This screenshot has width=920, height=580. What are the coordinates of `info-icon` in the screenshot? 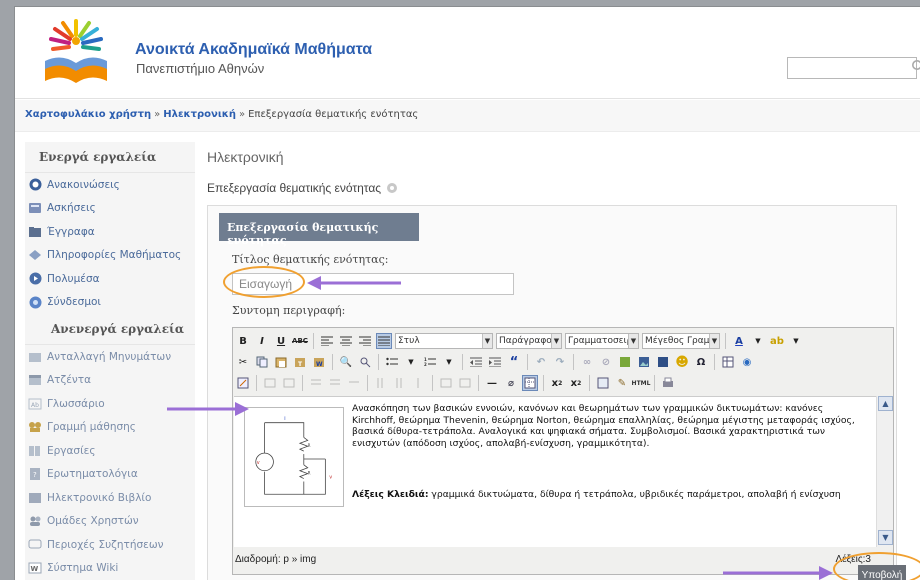 It's located at (35, 255).